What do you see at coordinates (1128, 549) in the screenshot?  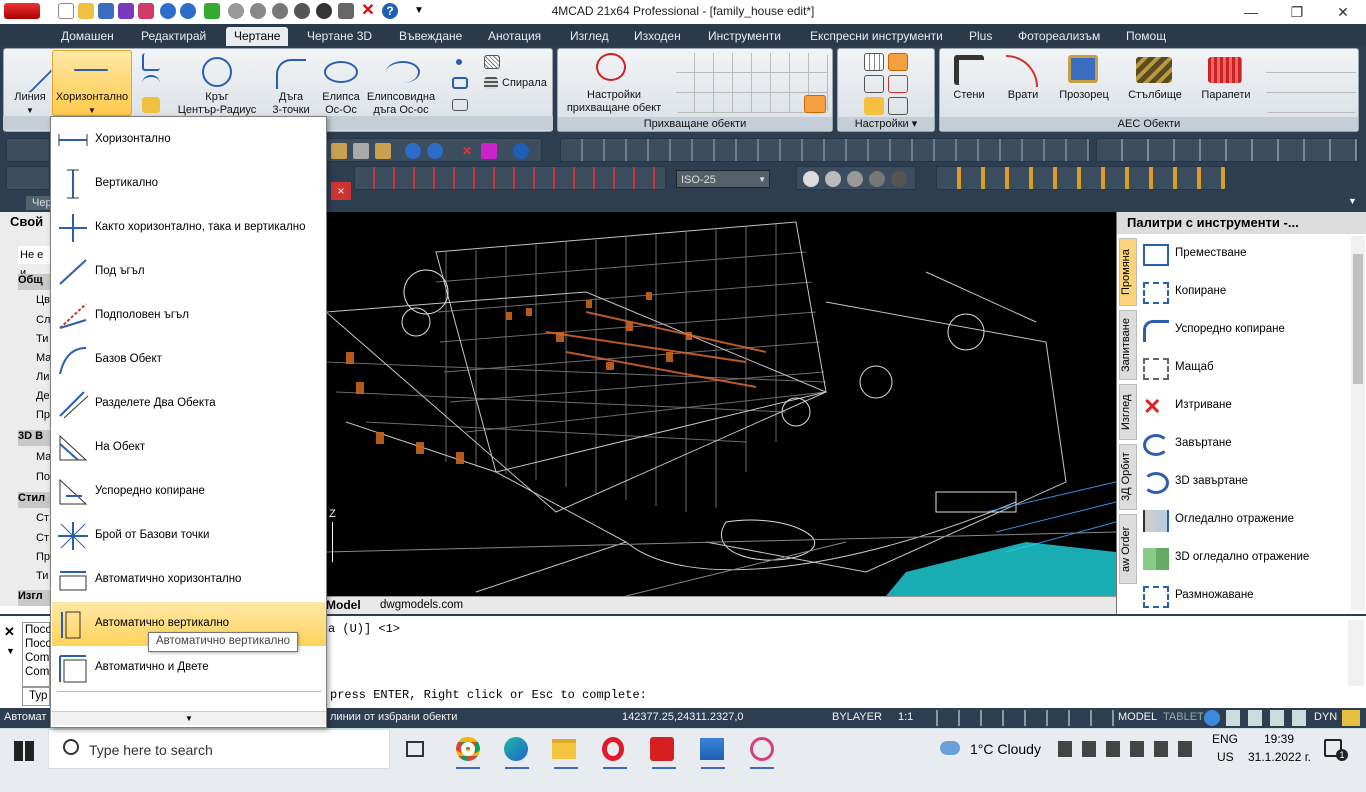 I see `palette-tab-draw-order: aw Order` at bounding box center [1128, 549].